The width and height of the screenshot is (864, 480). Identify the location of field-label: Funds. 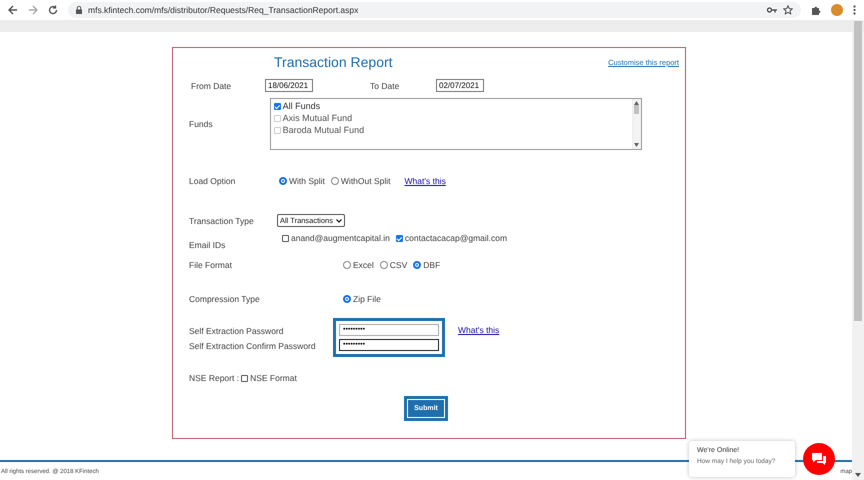
(201, 124).